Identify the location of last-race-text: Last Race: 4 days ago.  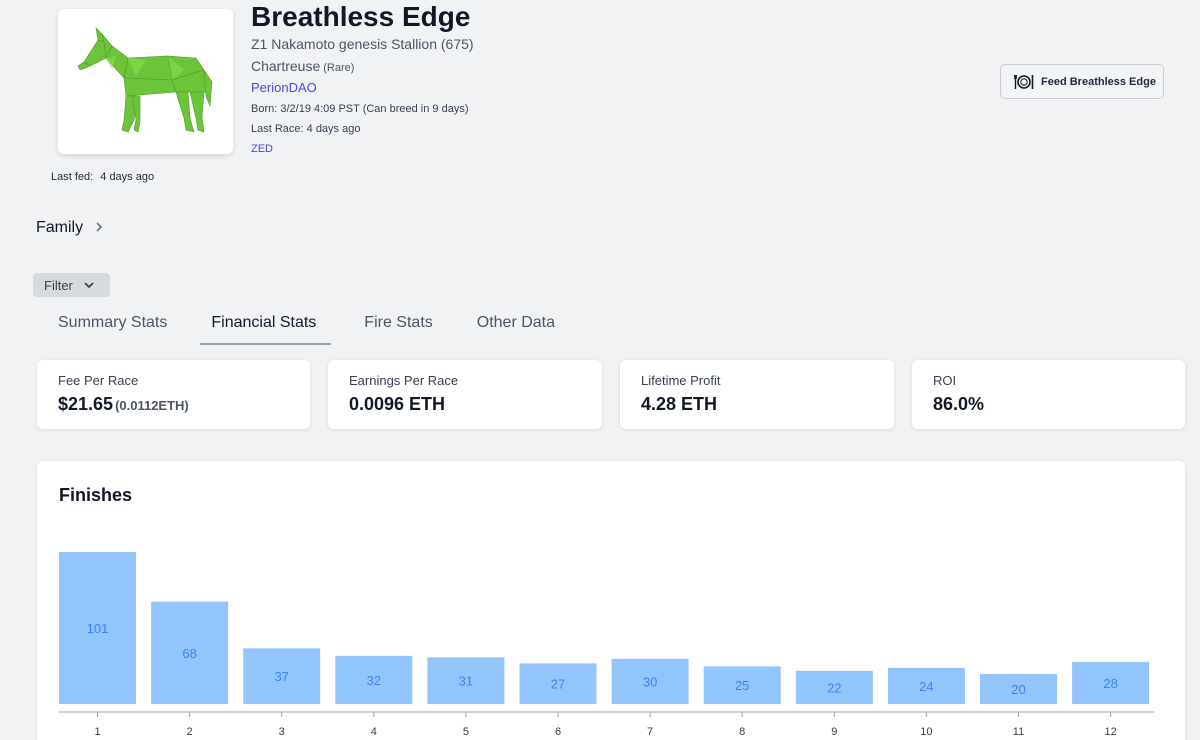
(306, 129).